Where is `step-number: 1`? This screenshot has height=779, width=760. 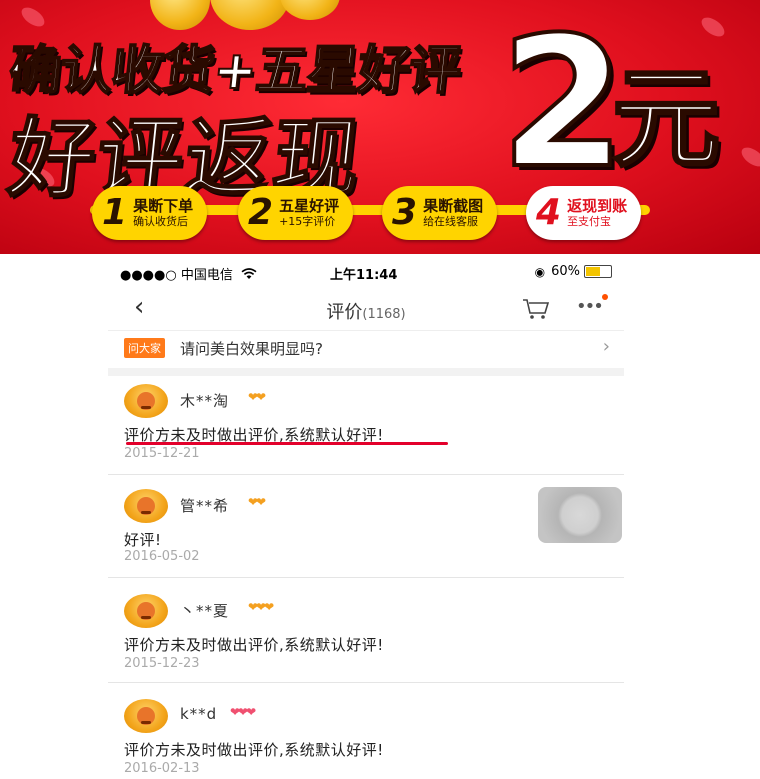 step-number: 1 is located at coordinates (115, 212).